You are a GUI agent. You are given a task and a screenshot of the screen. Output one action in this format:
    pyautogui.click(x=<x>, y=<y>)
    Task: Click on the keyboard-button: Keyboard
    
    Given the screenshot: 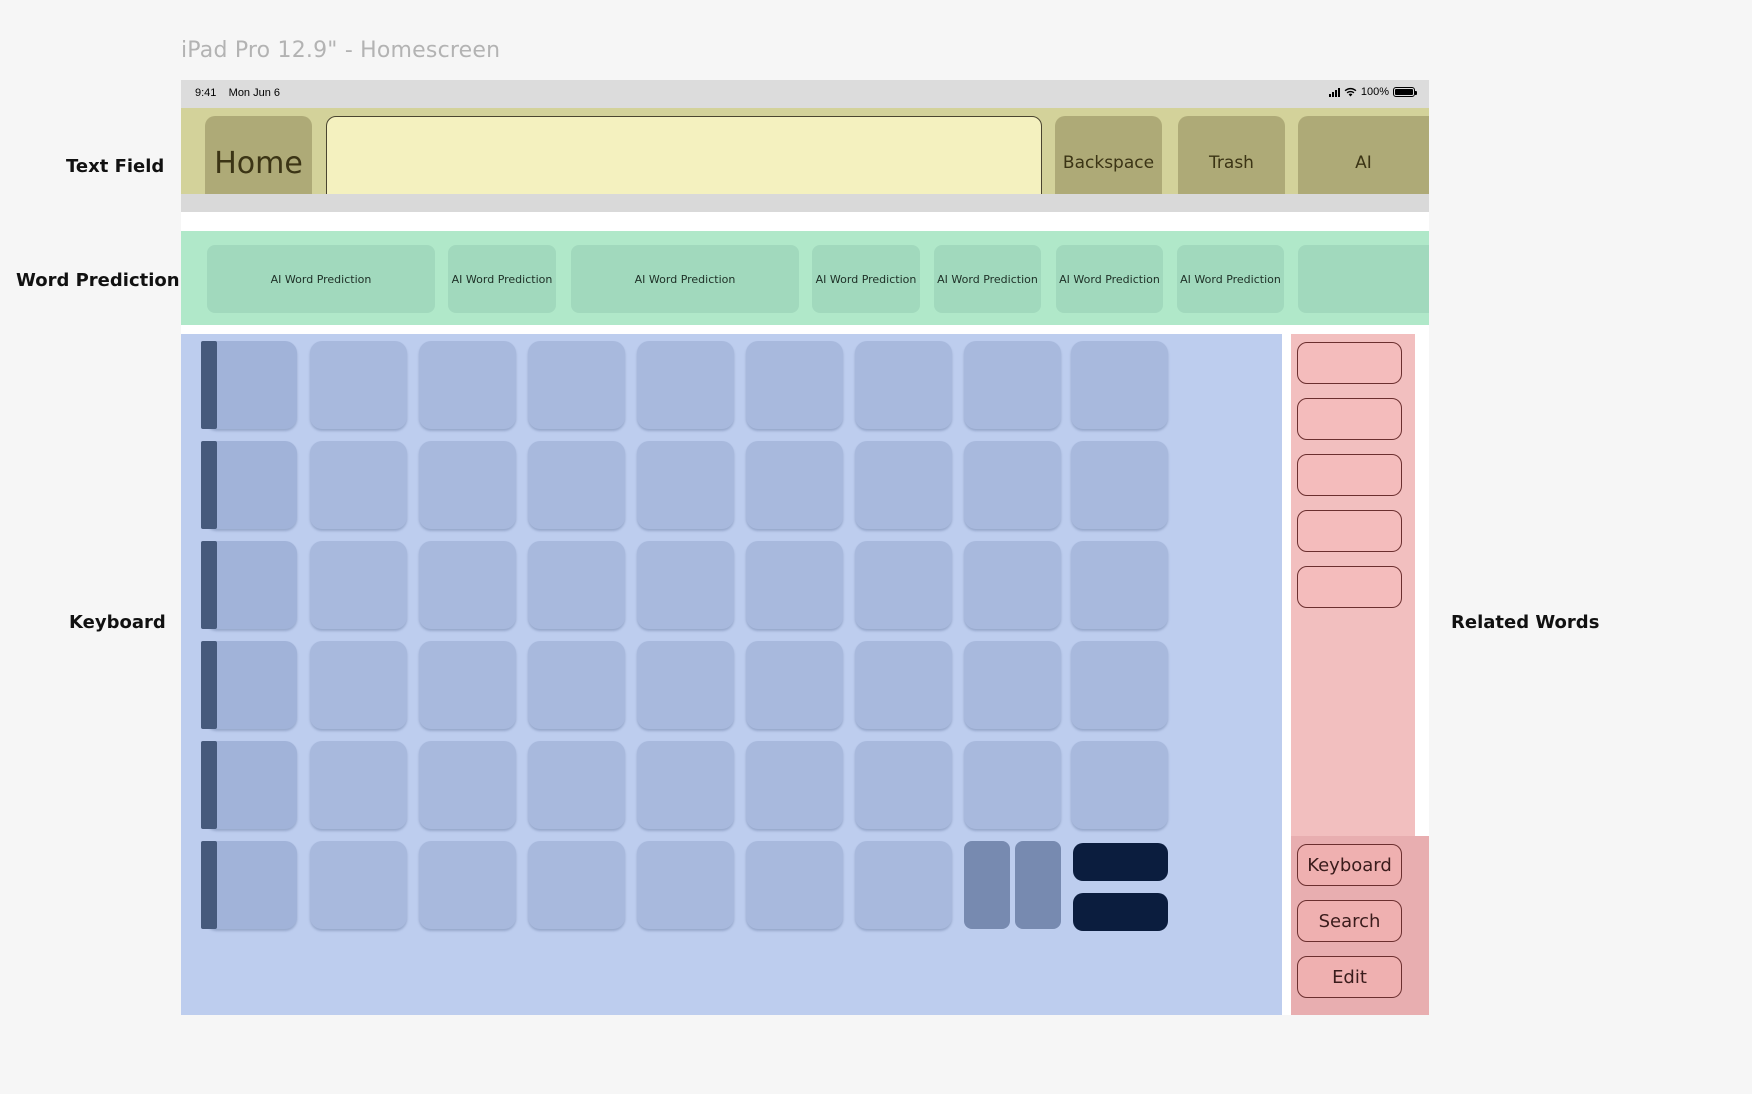 What is the action you would take?
    pyautogui.click(x=1349, y=865)
    